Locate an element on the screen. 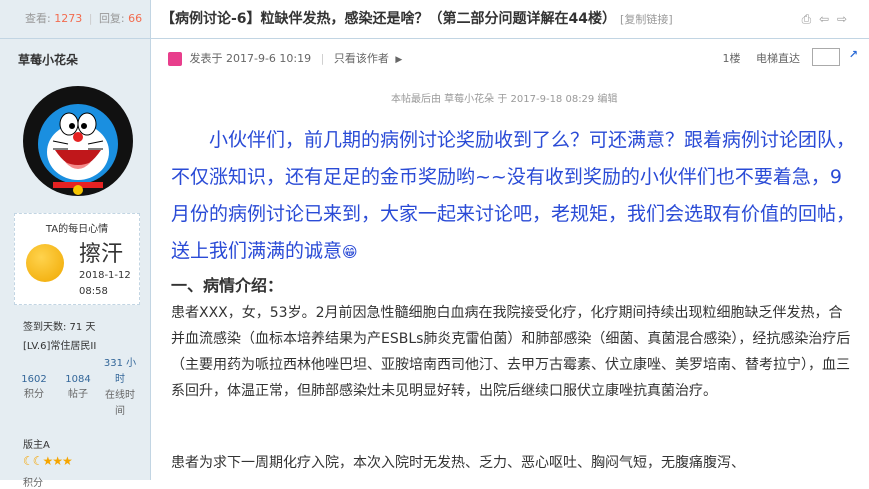 The image size is (869, 489). thread-stats: 查看: 1273 | 回复: 66 is located at coordinates (75, 19).